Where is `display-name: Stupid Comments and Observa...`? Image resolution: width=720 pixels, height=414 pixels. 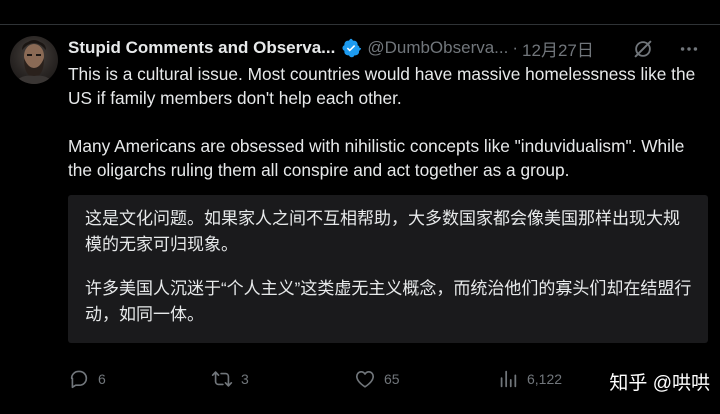
display-name: Stupid Comments and Observa... is located at coordinates (201, 48).